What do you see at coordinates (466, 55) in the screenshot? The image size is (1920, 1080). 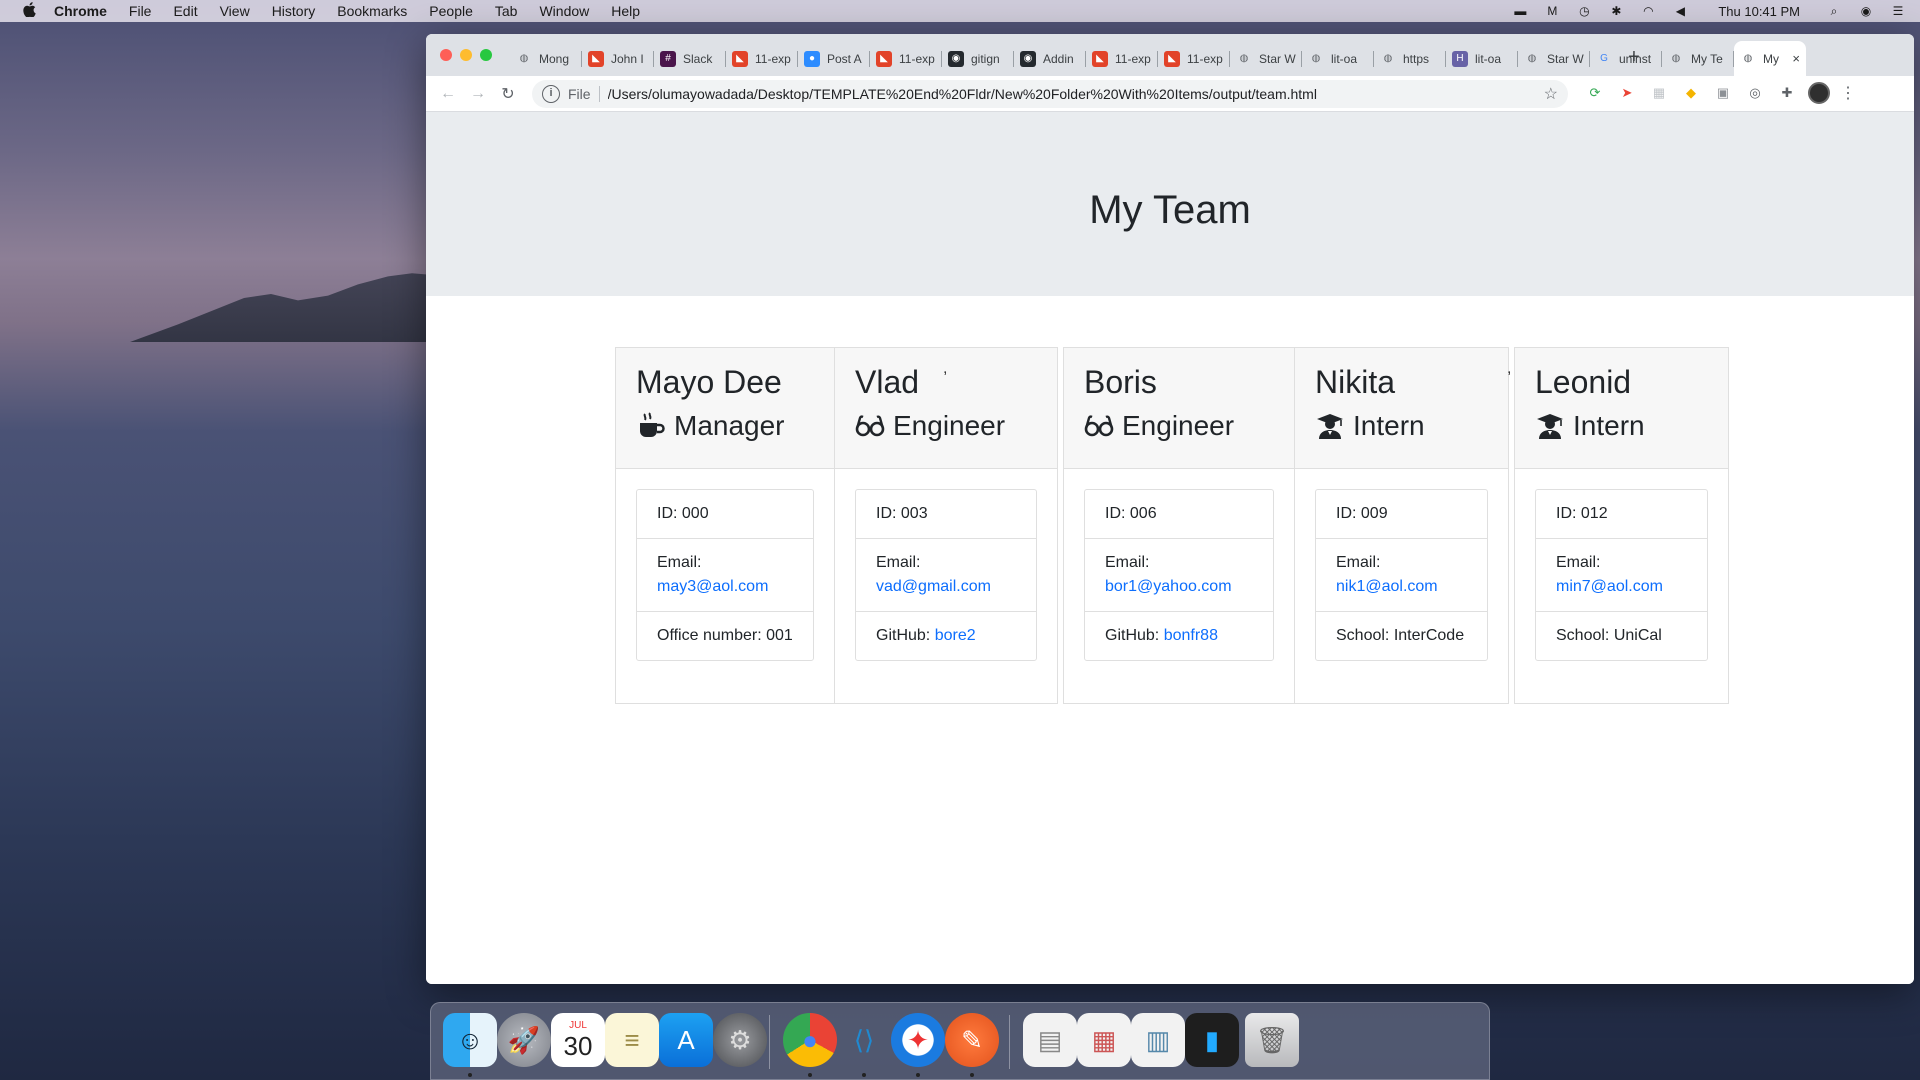 I see `minimize-window-button` at bounding box center [466, 55].